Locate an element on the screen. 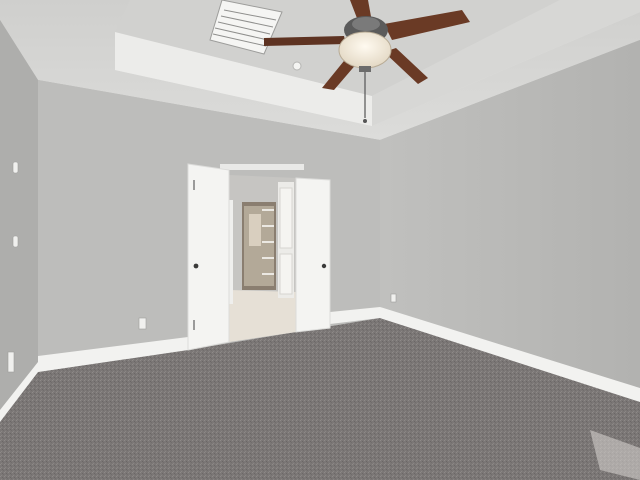 This screenshot has width=640, height=480. left-wall is located at coordinates (19, 220).